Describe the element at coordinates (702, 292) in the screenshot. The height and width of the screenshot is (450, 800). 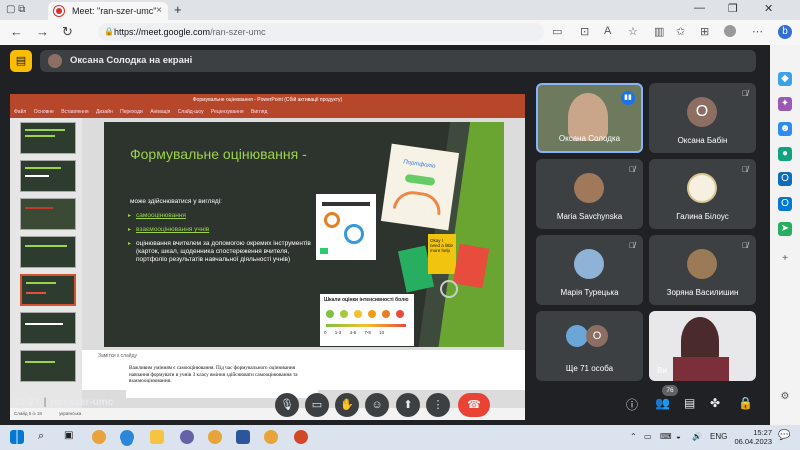
I see `participant-name: Зоряна Василишин` at that location.